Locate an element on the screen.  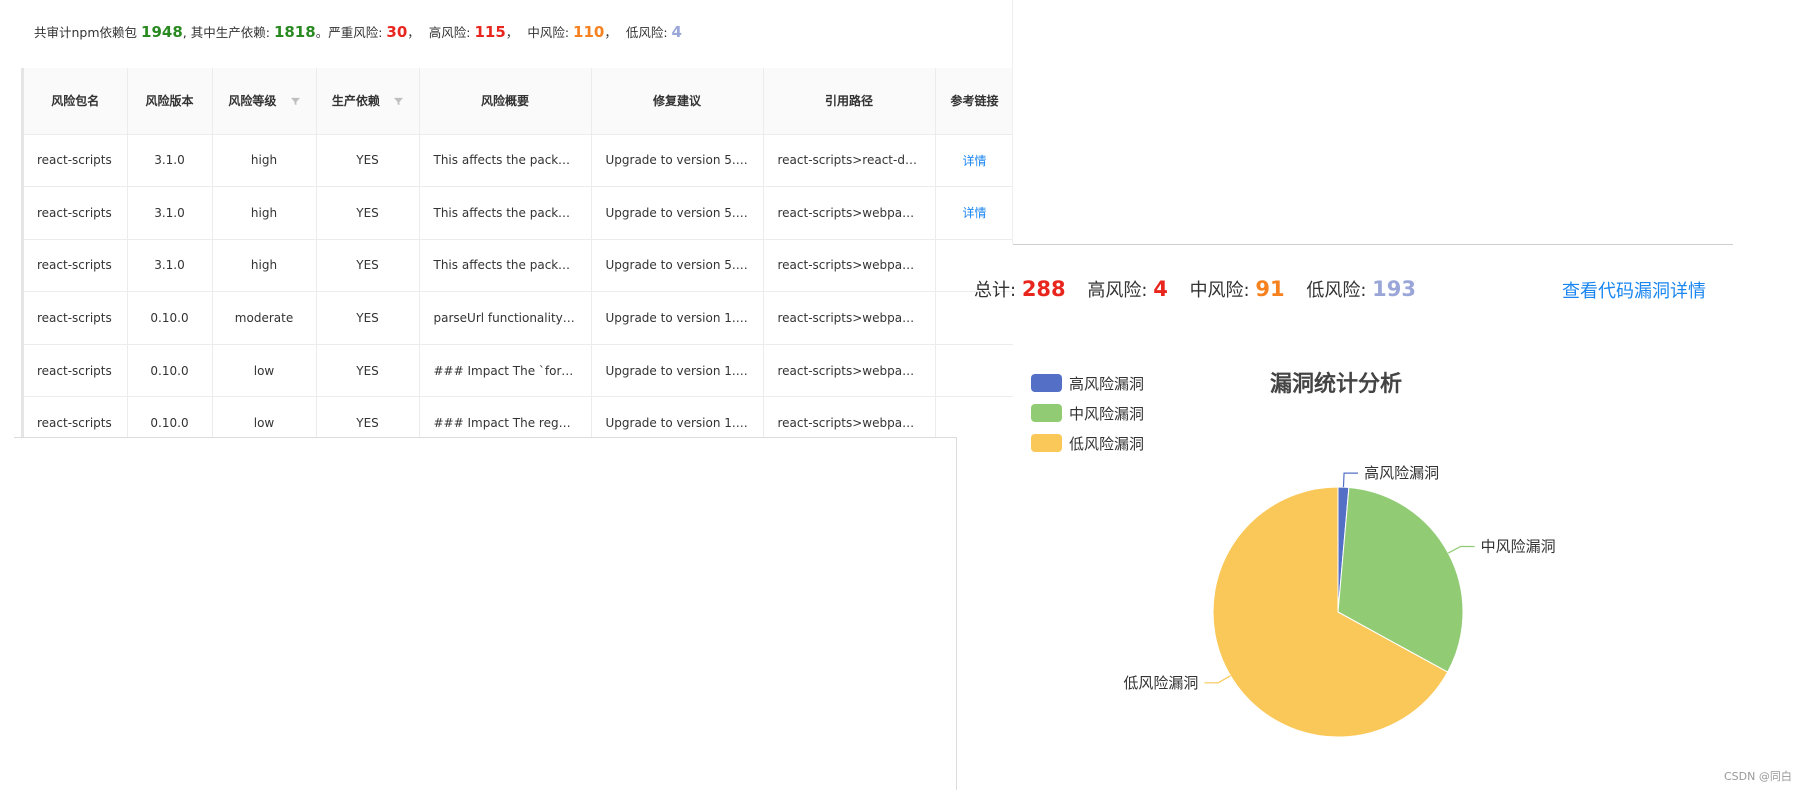
stats-total-count: 288 is located at coordinates (1043, 289).